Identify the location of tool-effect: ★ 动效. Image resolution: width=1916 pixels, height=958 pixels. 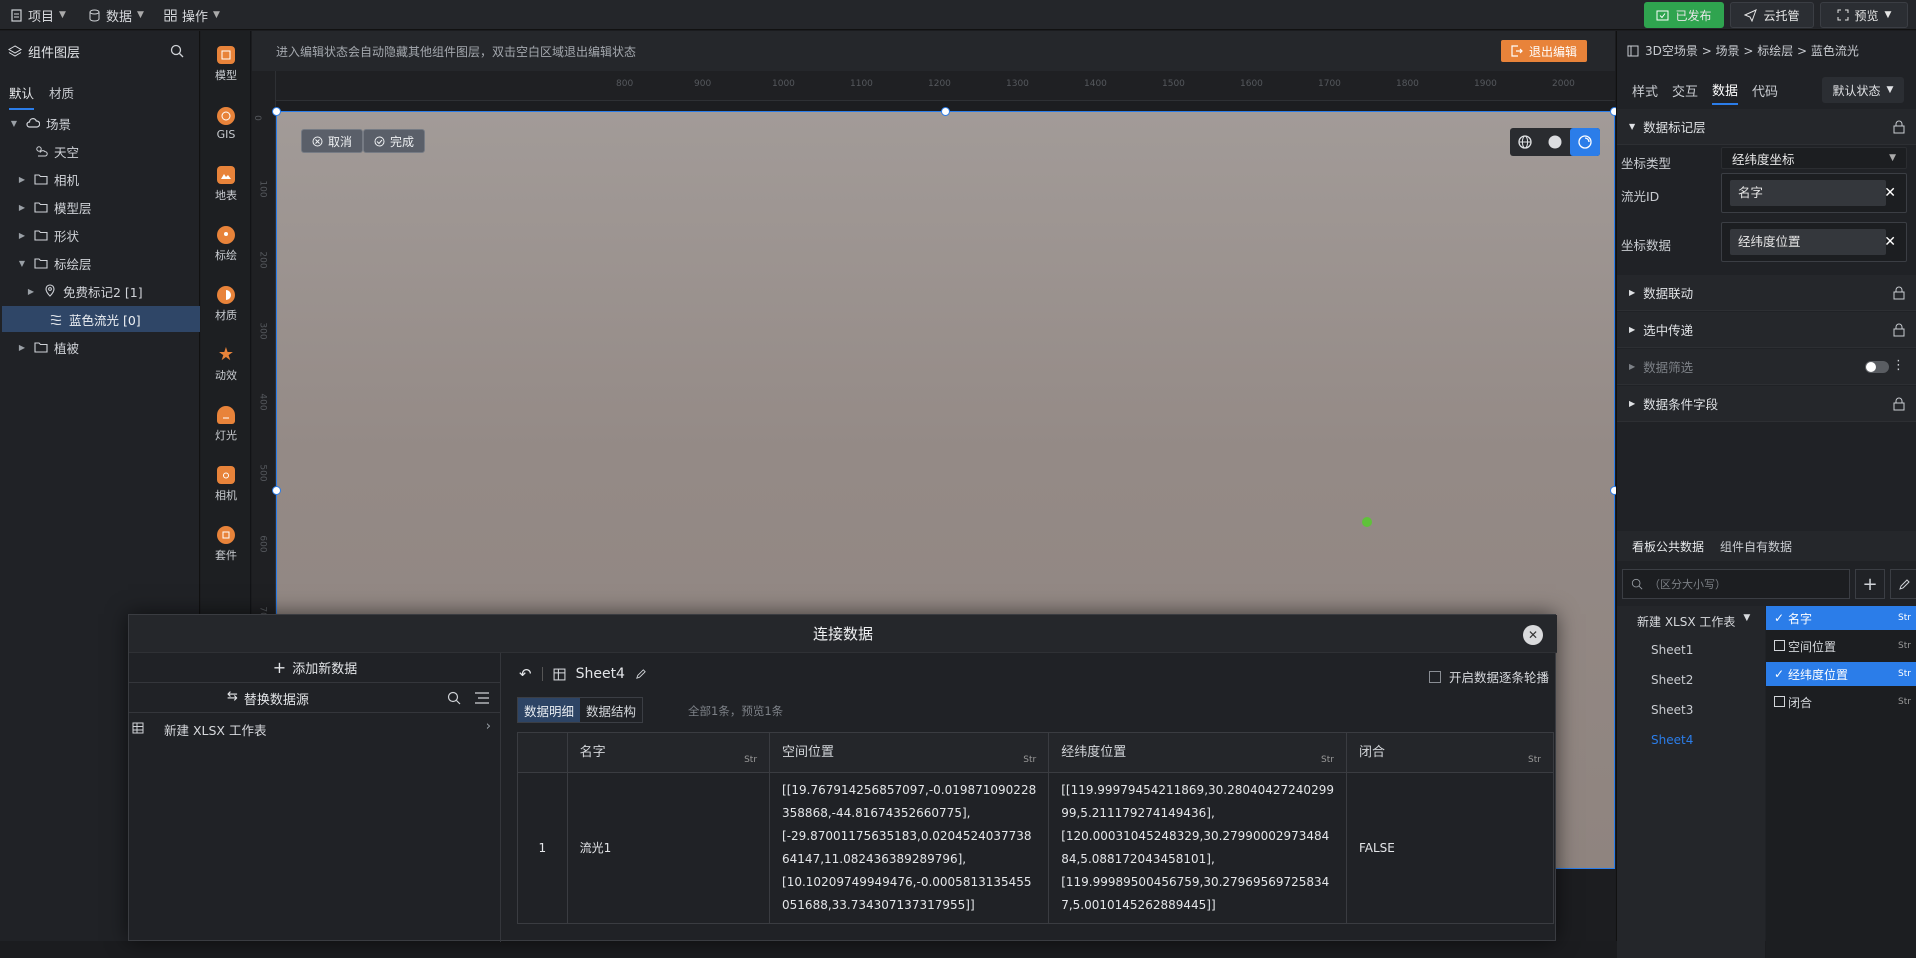
(226, 364).